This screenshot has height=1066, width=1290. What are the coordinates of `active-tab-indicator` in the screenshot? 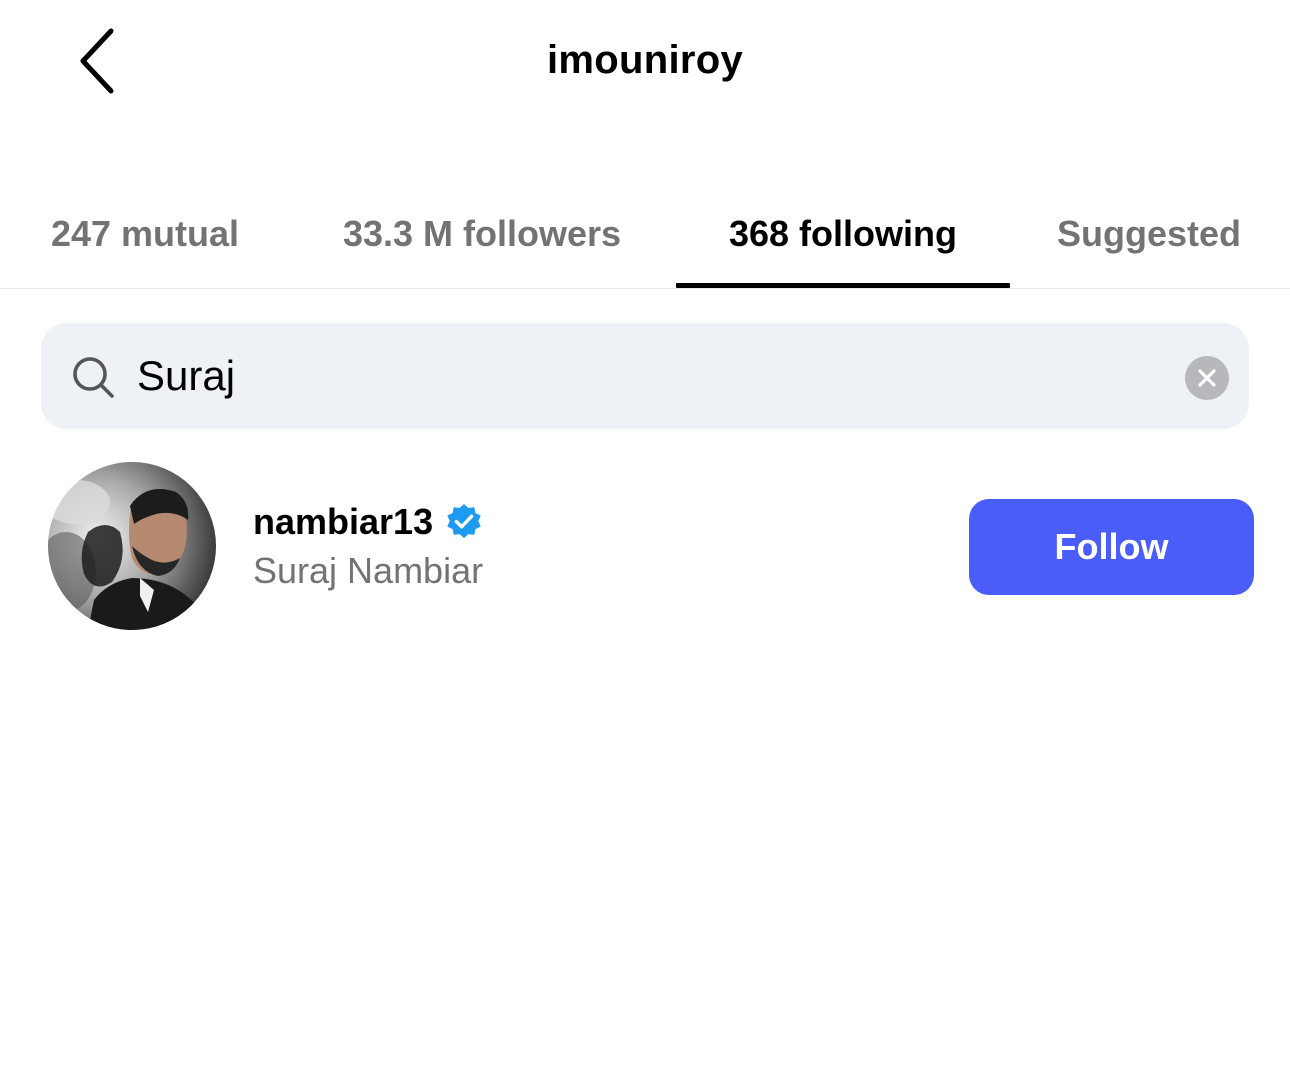 It's located at (843, 285).